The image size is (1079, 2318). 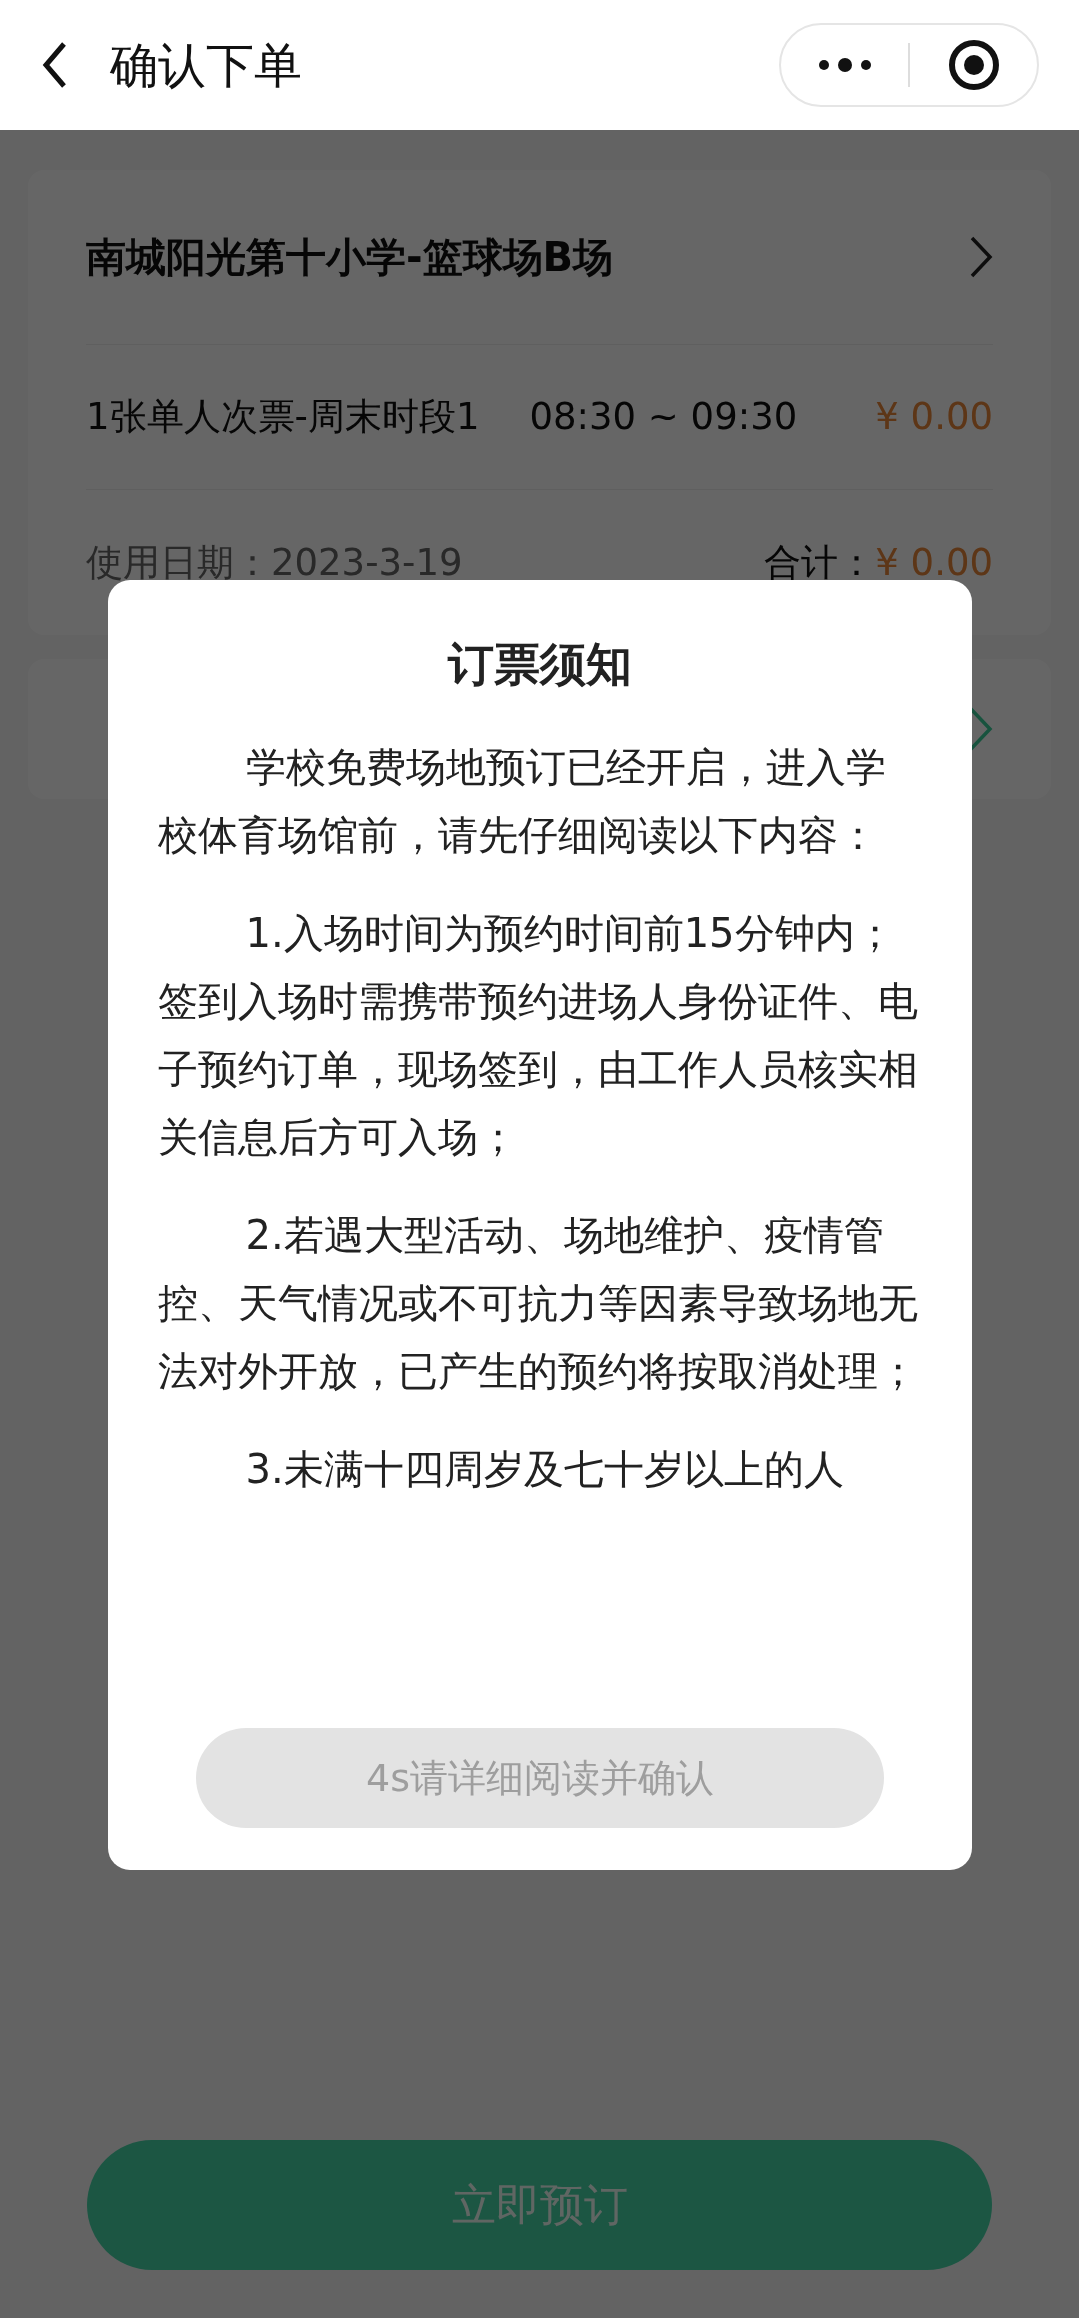 What do you see at coordinates (544, 1469) in the screenshot?
I see `notice-paragraph: 3.未满十四周岁及七十岁以上的人` at bounding box center [544, 1469].